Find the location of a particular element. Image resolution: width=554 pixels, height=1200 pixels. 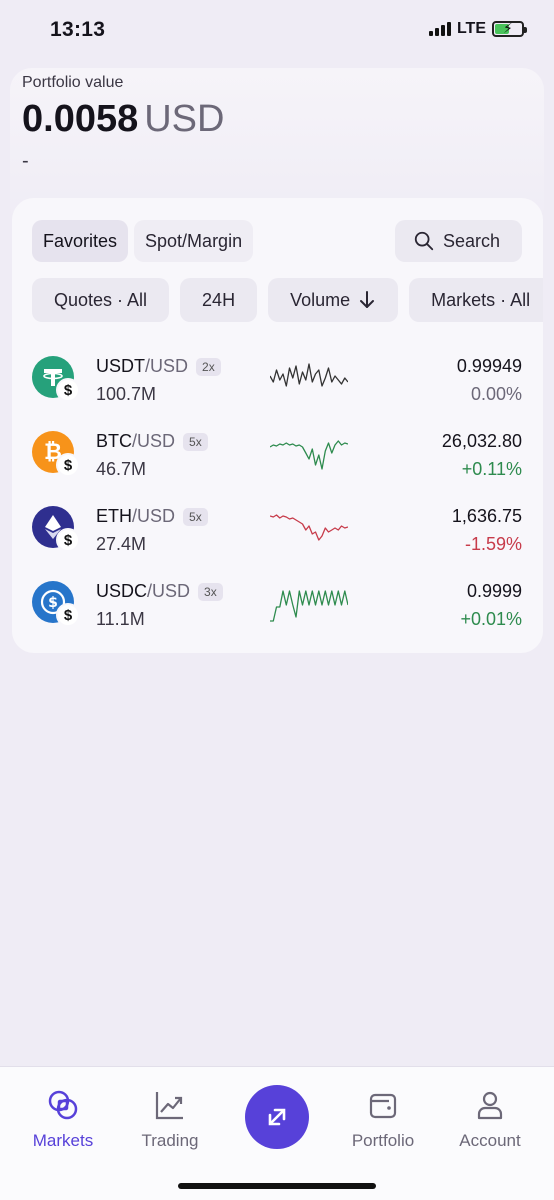

market-row-usdt: $ USDT/USD 2x 100.7M 0.99949 0.00% is located at coordinates (277, 385).